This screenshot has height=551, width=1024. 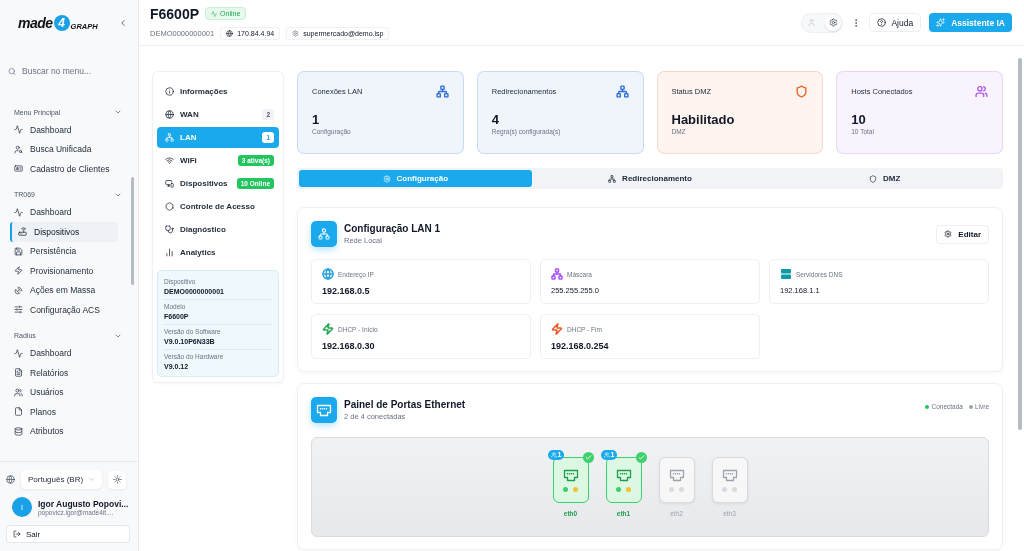 What do you see at coordinates (22, 232) in the screenshot?
I see `router-icon` at bounding box center [22, 232].